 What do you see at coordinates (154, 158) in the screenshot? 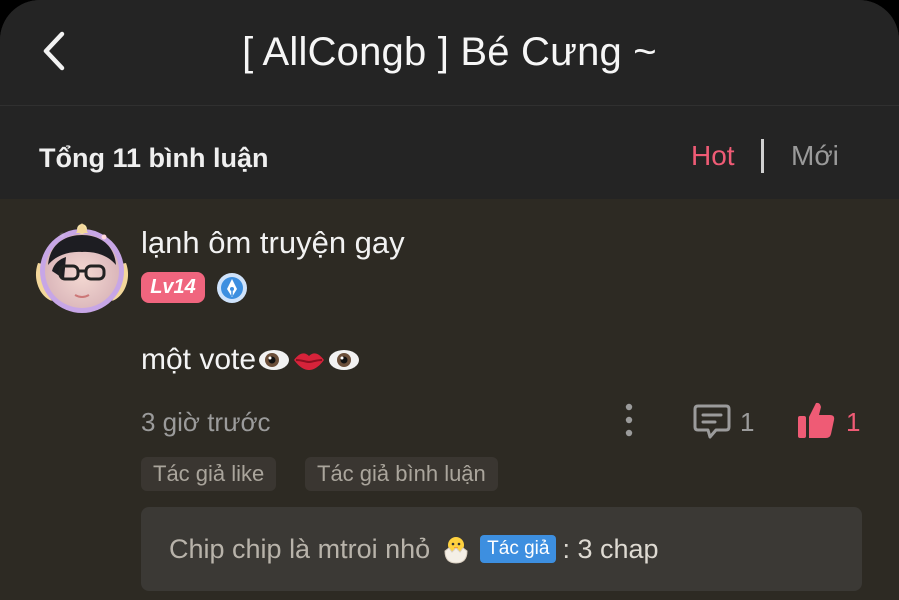
I see `comment-total: Tổng 11 bình luận` at bounding box center [154, 158].